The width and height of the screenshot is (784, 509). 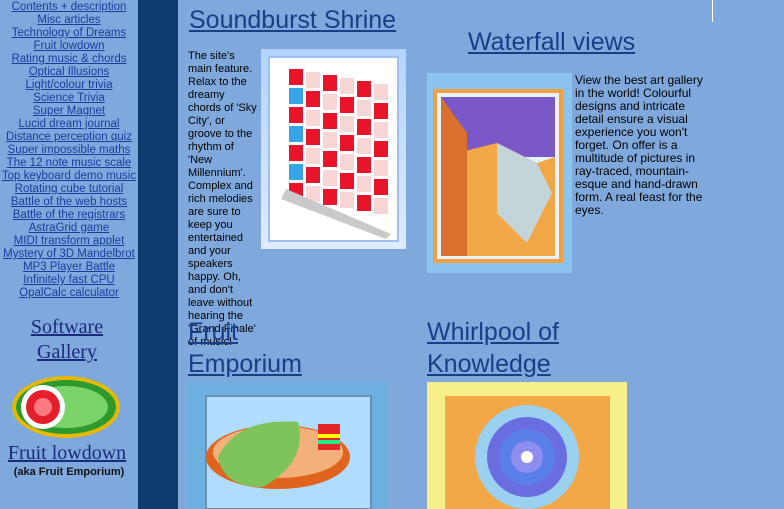 What do you see at coordinates (712, 11) in the screenshot?
I see `divider-line` at bounding box center [712, 11].